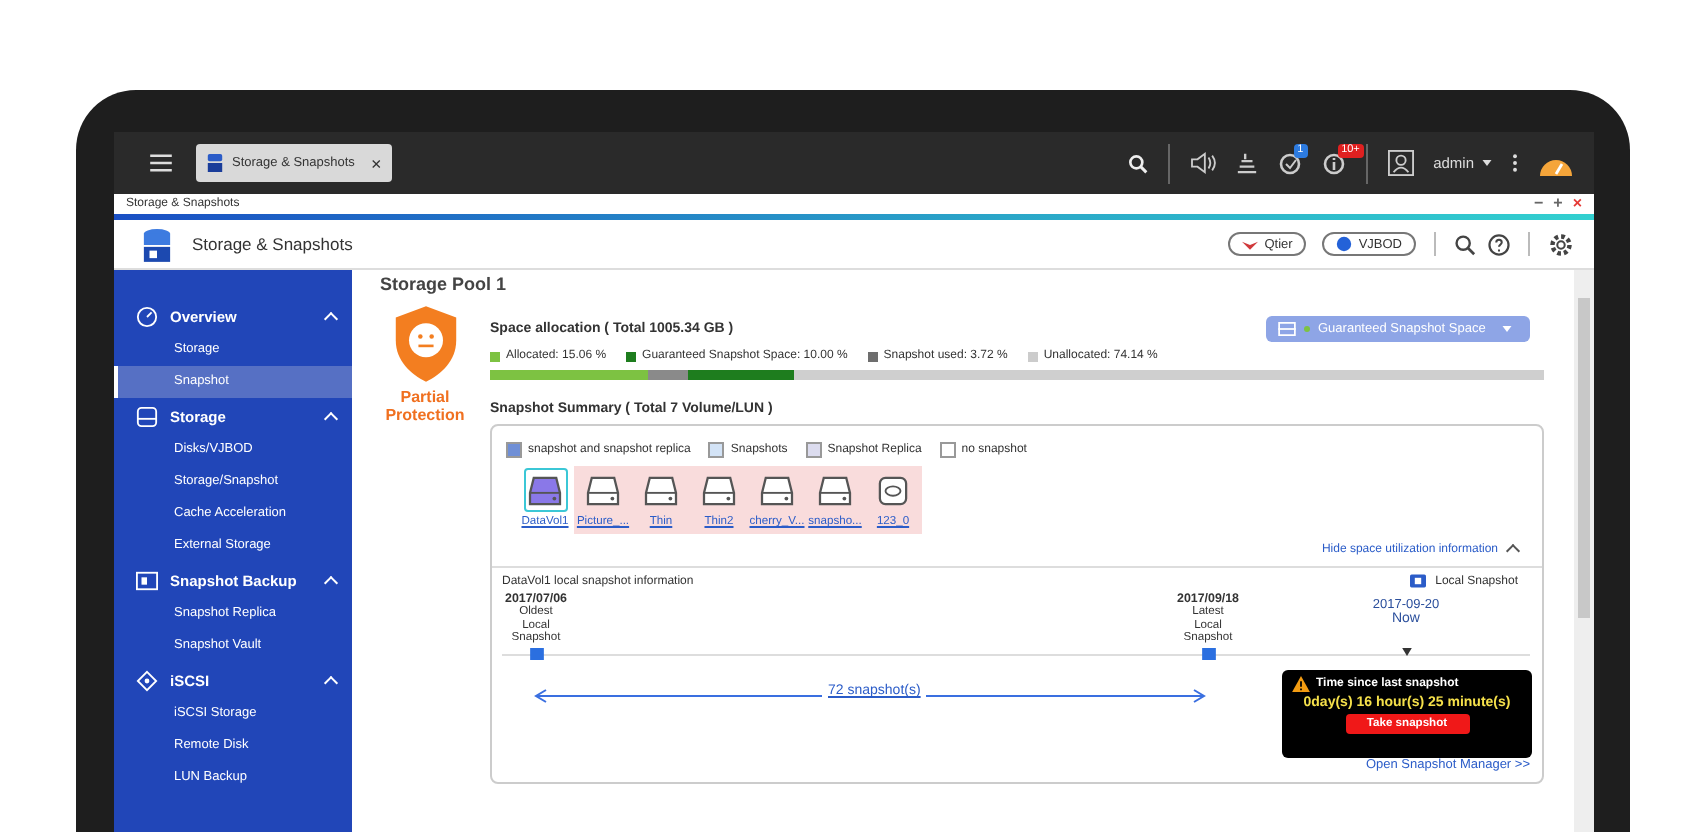 The height and width of the screenshot is (832, 1688). I want to click on menu-icon, so click(161, 163).